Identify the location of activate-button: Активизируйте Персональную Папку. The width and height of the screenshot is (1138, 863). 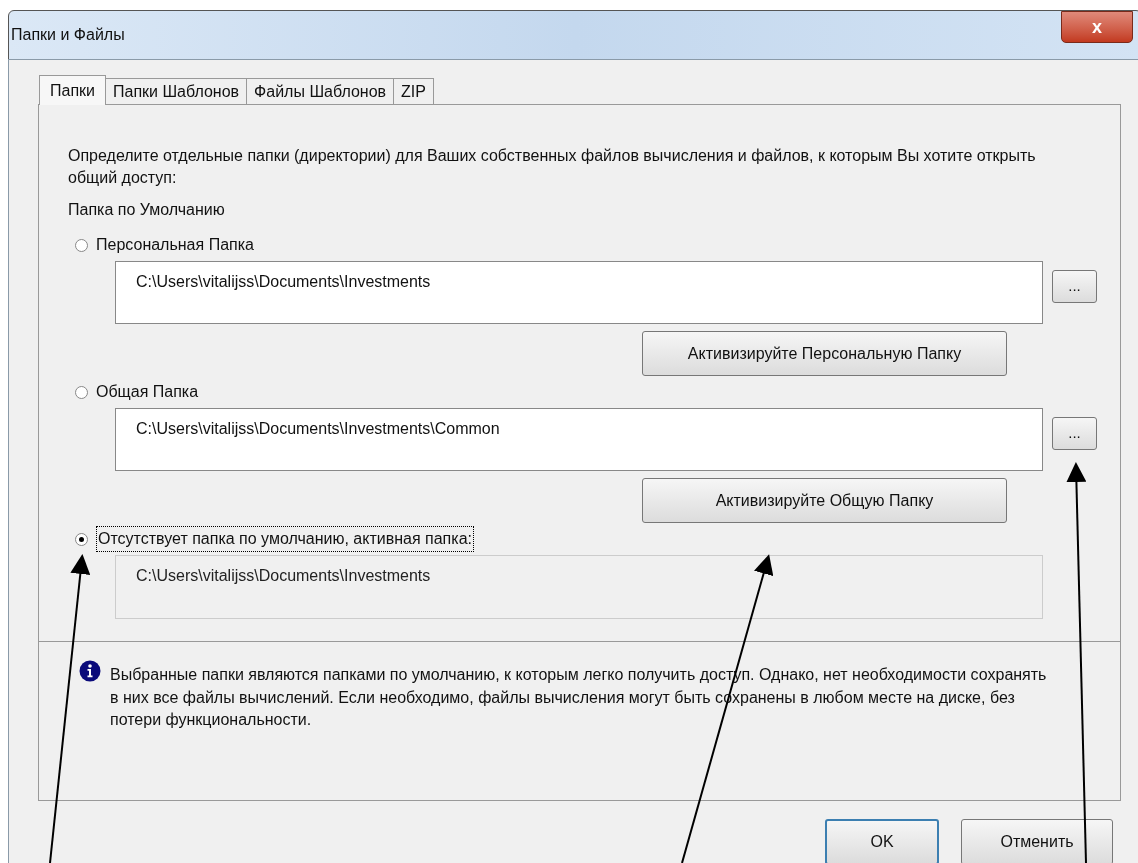
(824, 353).